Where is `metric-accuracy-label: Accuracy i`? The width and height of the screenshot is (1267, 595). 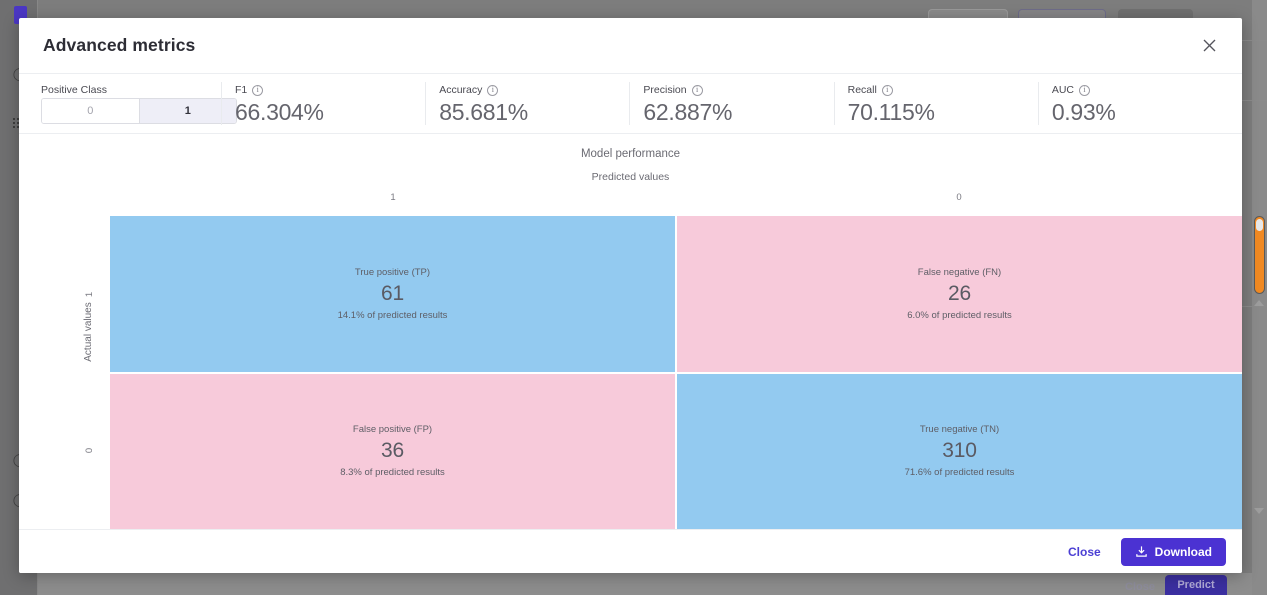 metric-accuracy-label: Accuracy i is located at coordinates (534, 90).